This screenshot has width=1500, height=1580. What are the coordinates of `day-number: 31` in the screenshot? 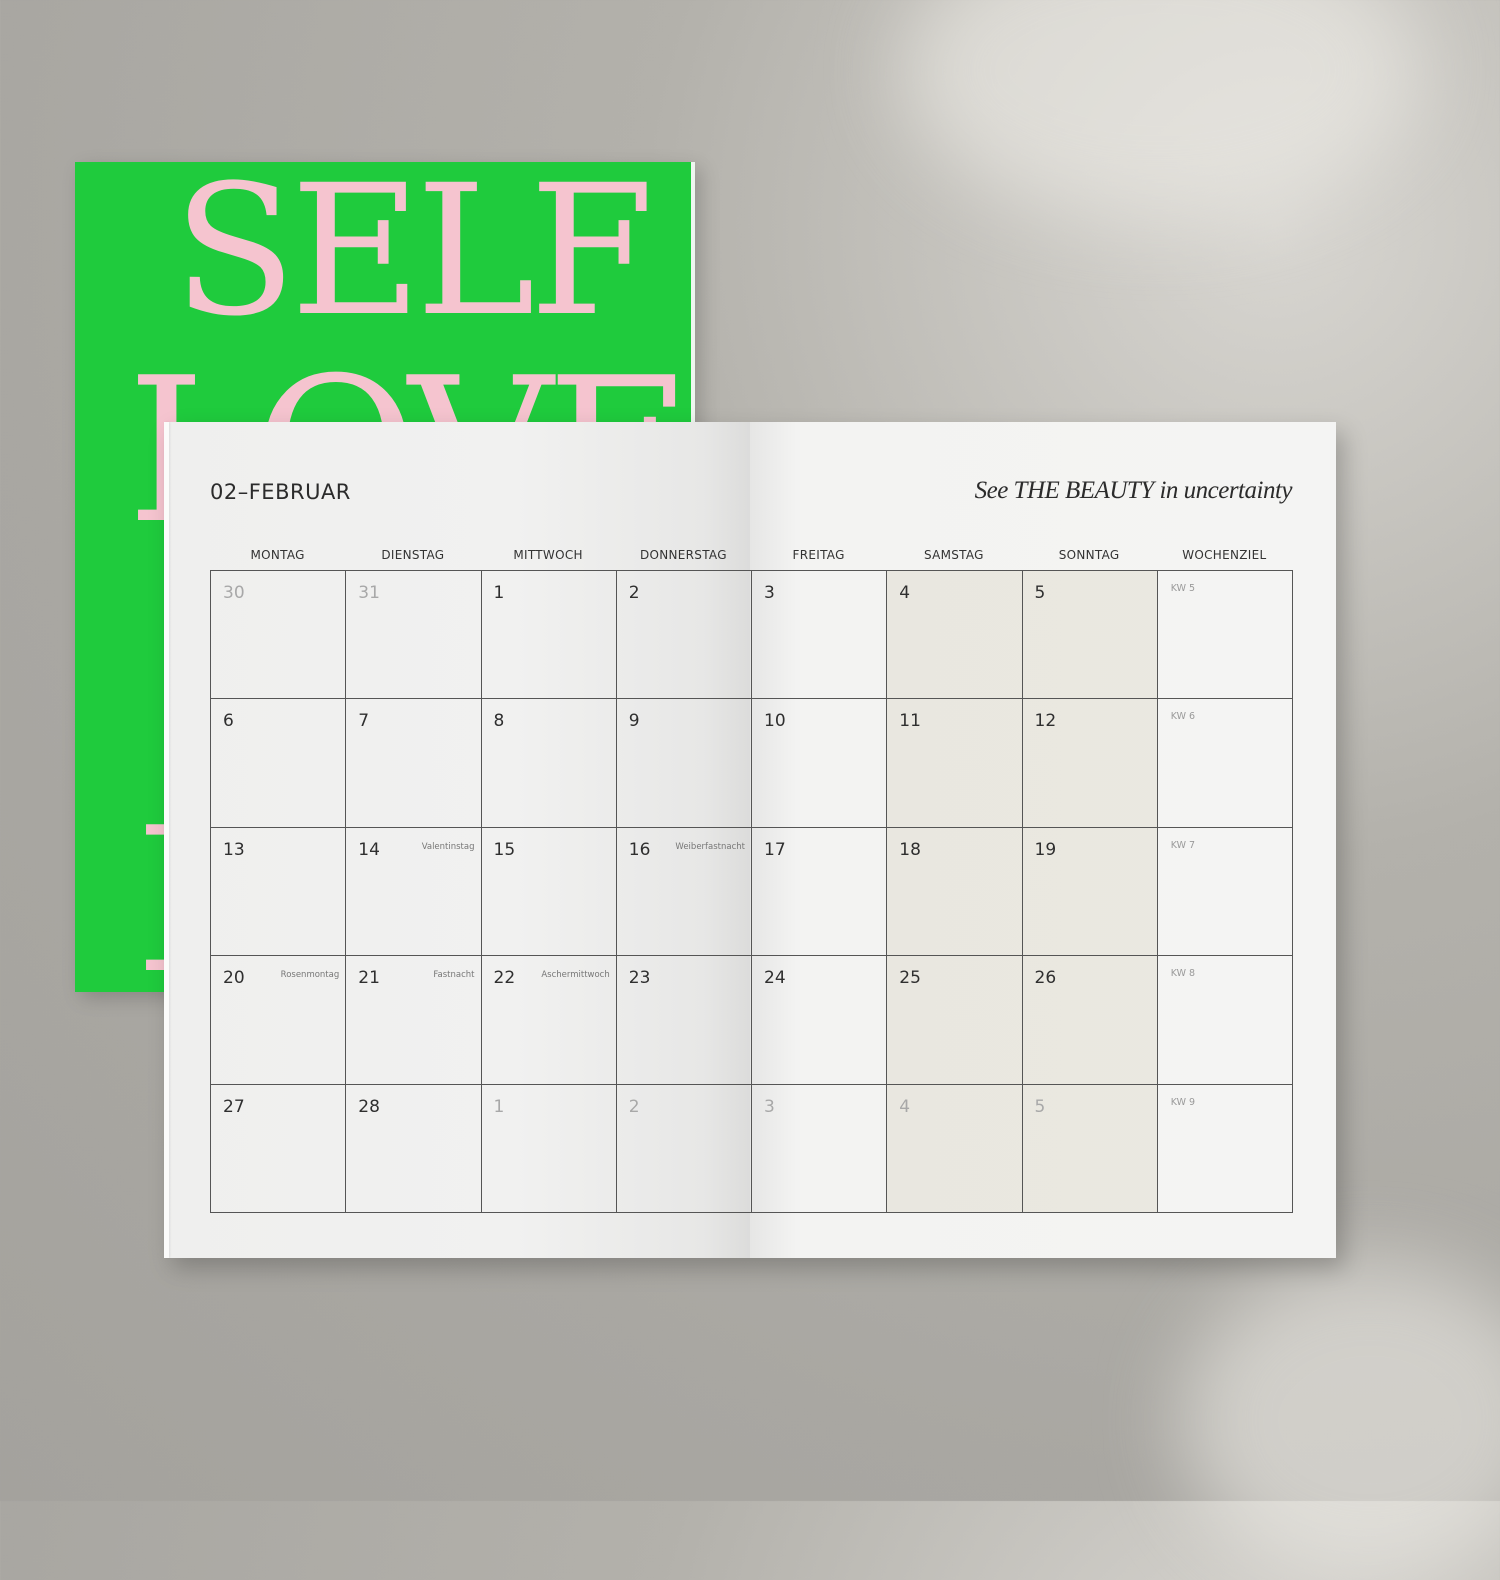 It's located at (369, 593).